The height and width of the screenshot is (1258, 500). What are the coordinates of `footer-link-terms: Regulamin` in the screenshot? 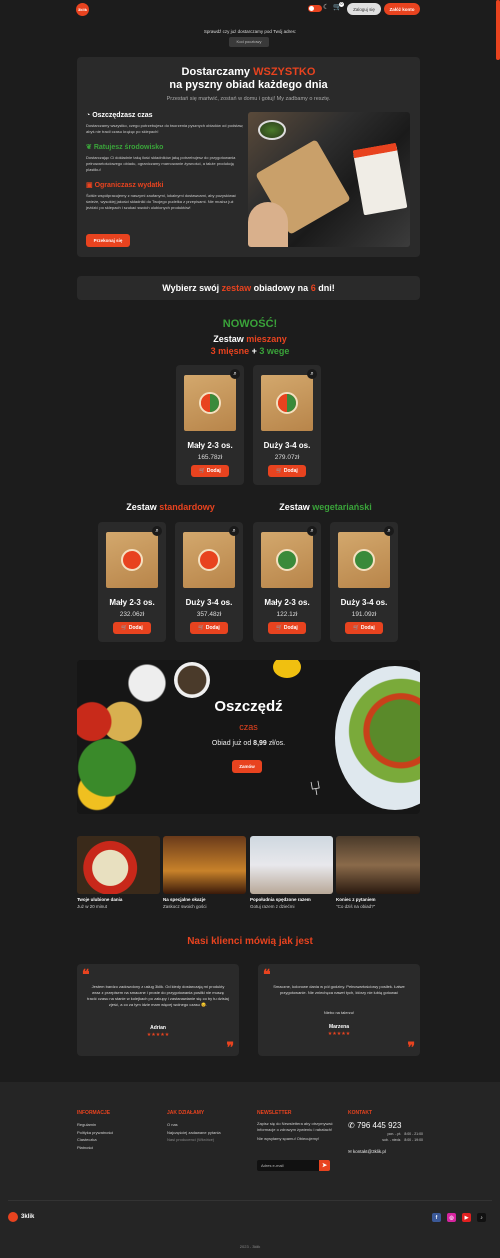 It's located at (95, 1125).